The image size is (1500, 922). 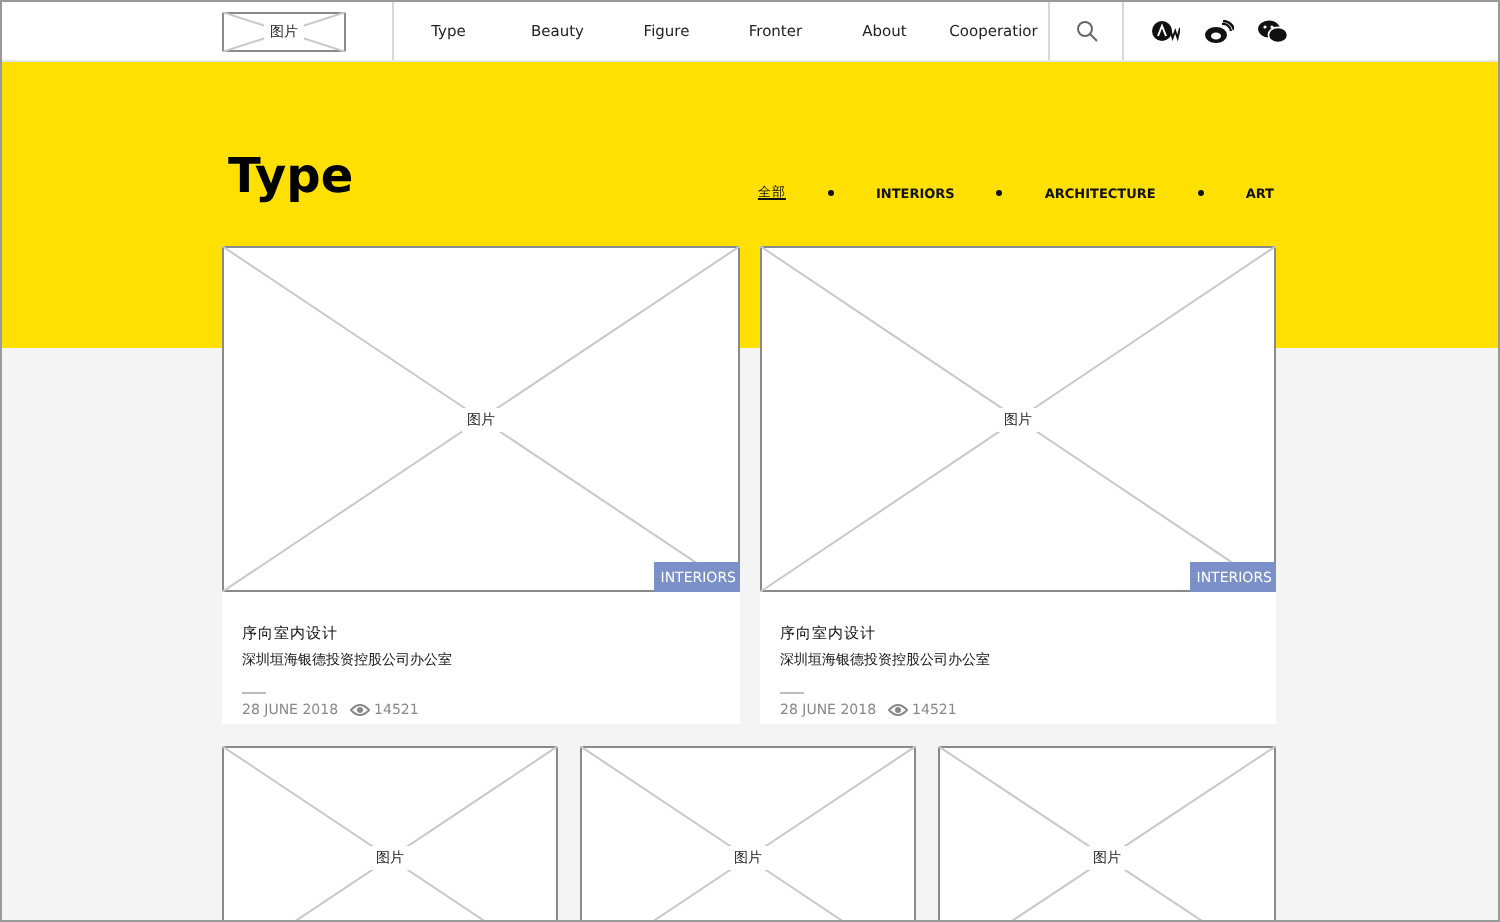 I want to click on chat-bubbles-icon, so click(x=1273, y=31).